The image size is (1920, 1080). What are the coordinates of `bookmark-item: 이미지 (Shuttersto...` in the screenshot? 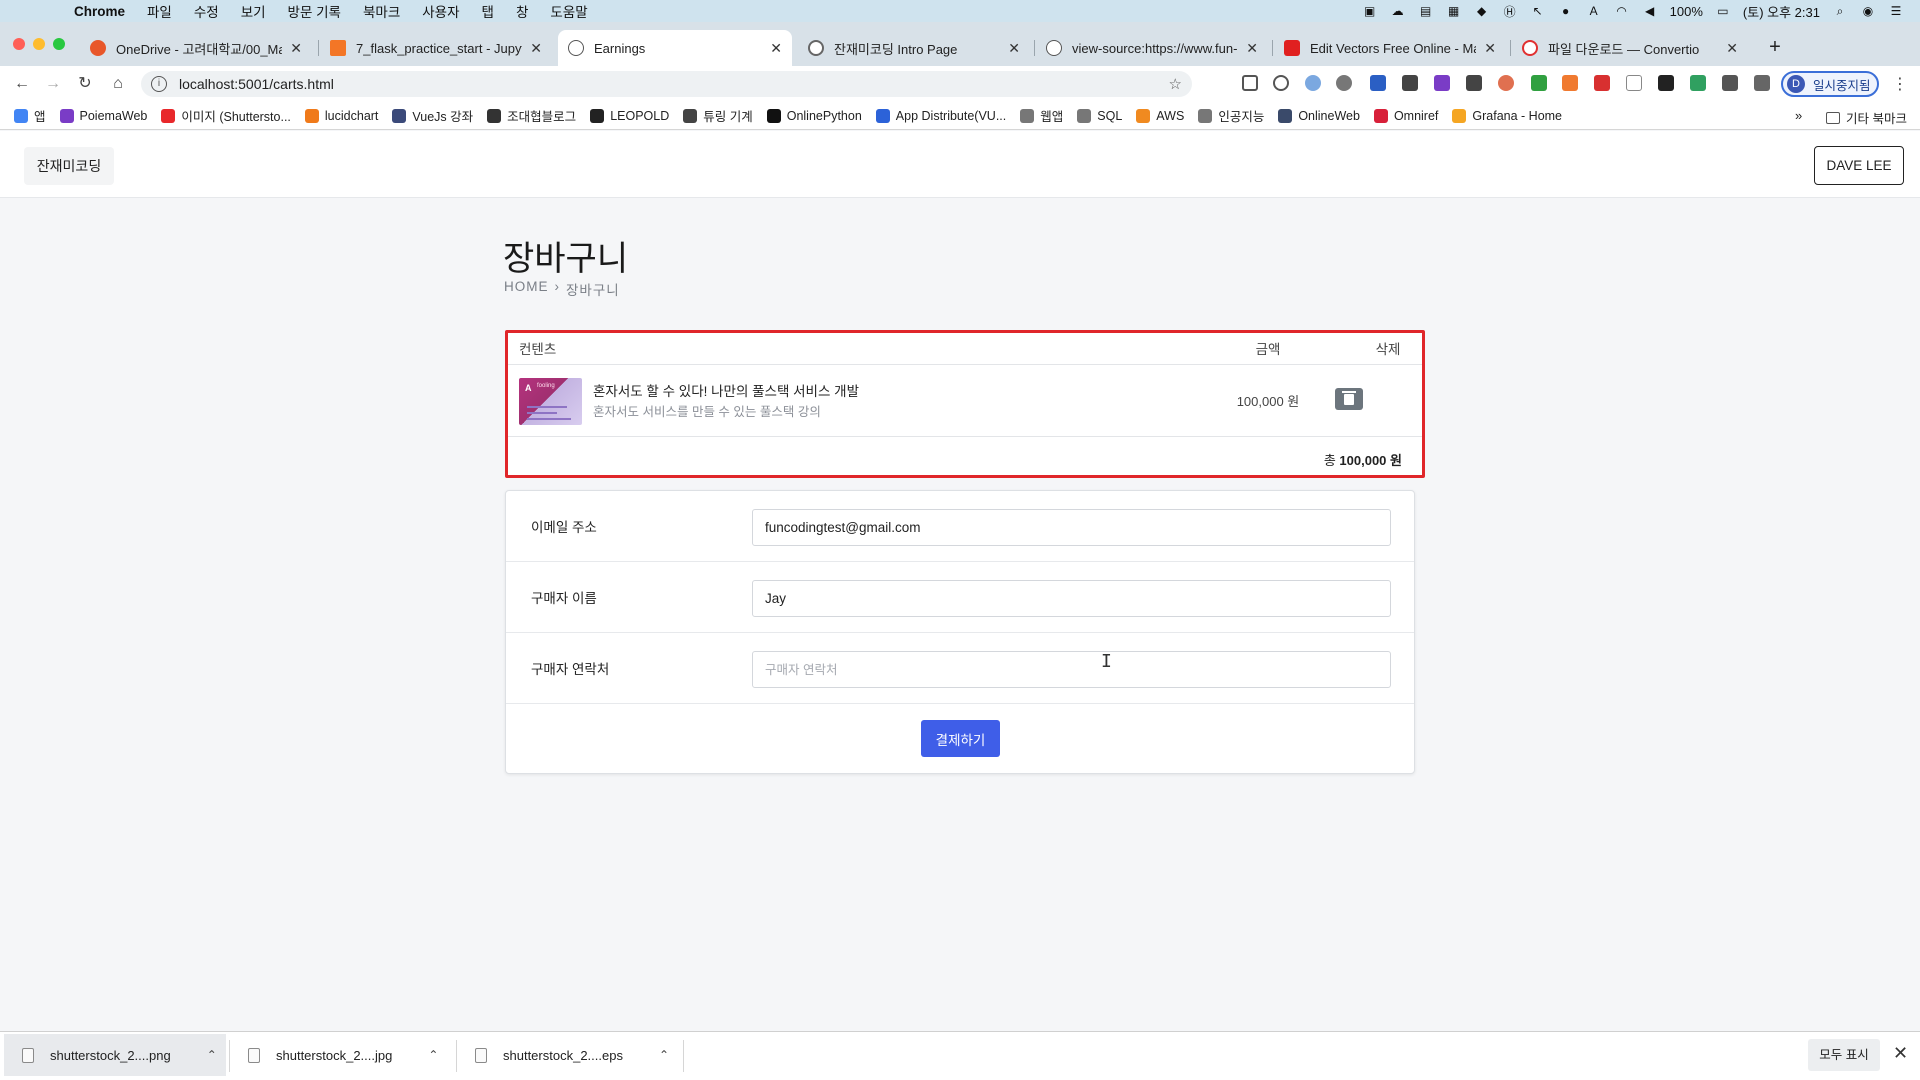 It's located at (226, 115).